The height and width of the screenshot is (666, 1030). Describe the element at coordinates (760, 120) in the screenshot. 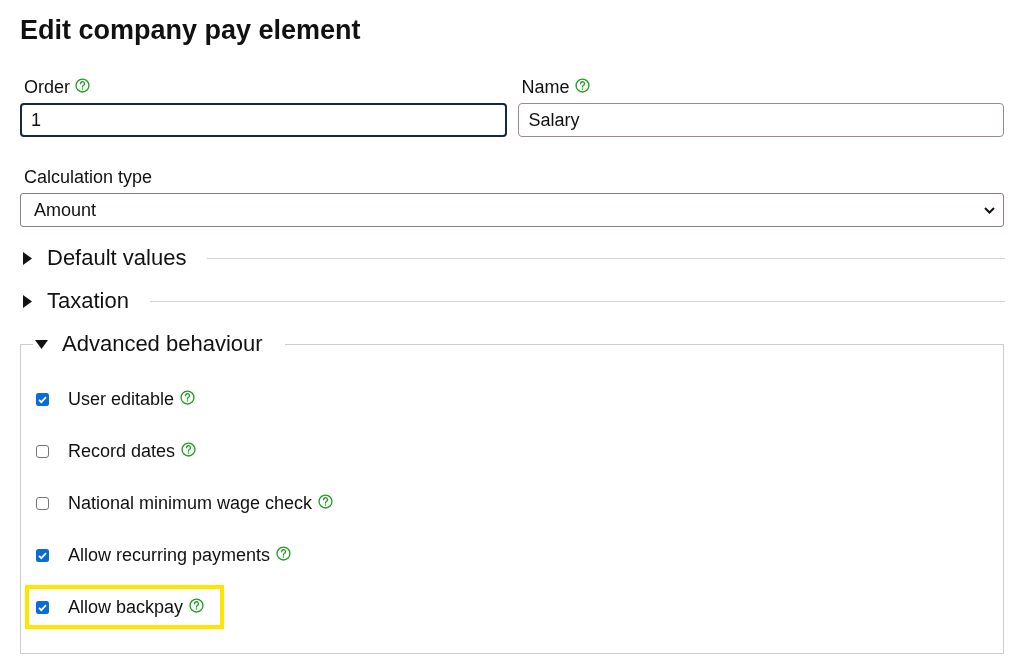

I see `text-input: Salary` at that location.